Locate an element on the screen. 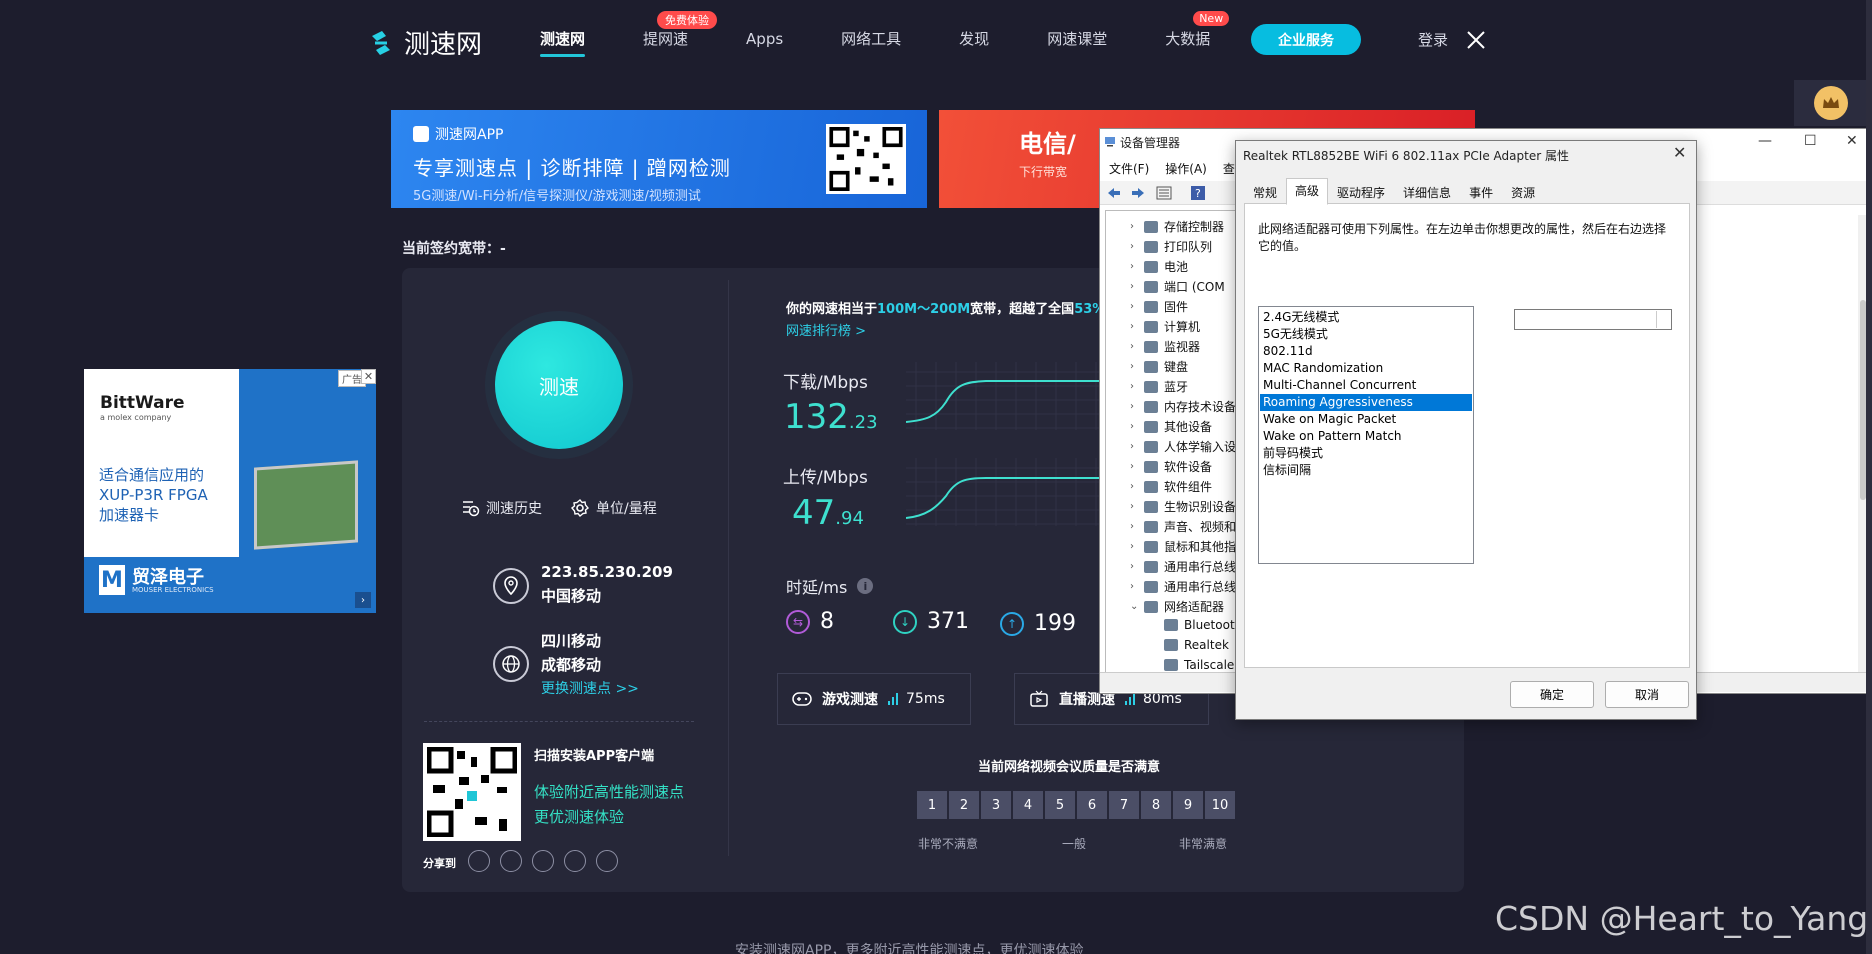  enterprise-button: 企业服务 is located at coordinates (1306, 39).